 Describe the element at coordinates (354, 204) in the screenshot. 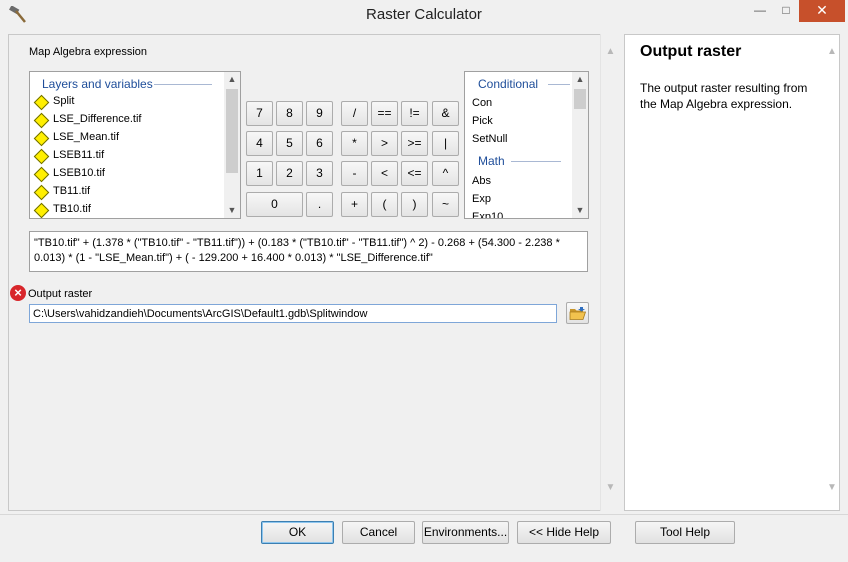

I see `key-plus: +` at that location.